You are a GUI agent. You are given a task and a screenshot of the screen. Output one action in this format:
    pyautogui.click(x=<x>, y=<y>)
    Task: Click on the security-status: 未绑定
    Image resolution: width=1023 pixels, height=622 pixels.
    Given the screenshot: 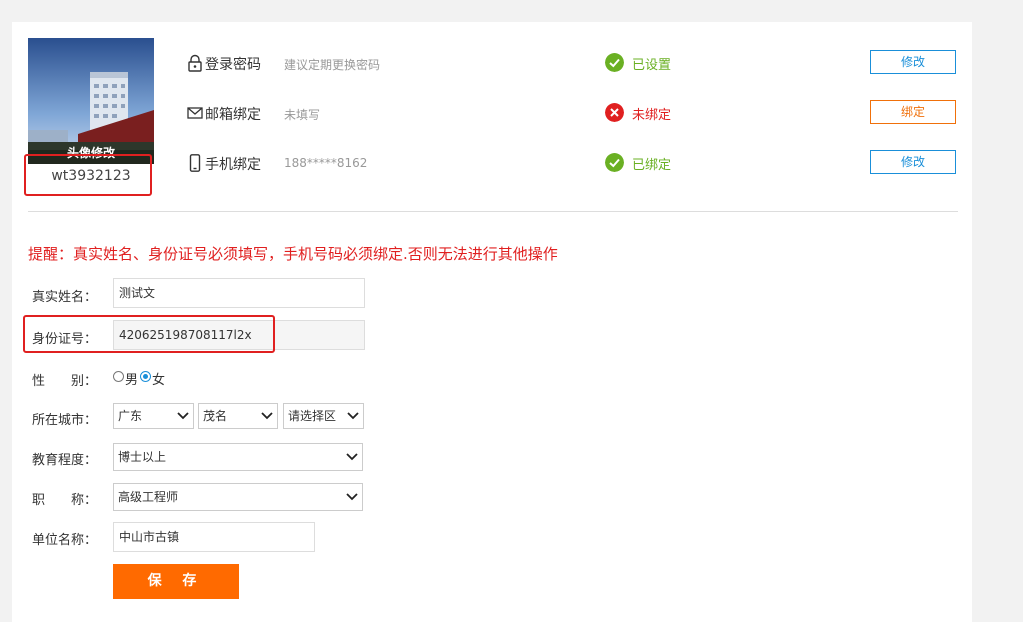 What is the action you would take?
    pyautogui.click(x=652, y=115)
    